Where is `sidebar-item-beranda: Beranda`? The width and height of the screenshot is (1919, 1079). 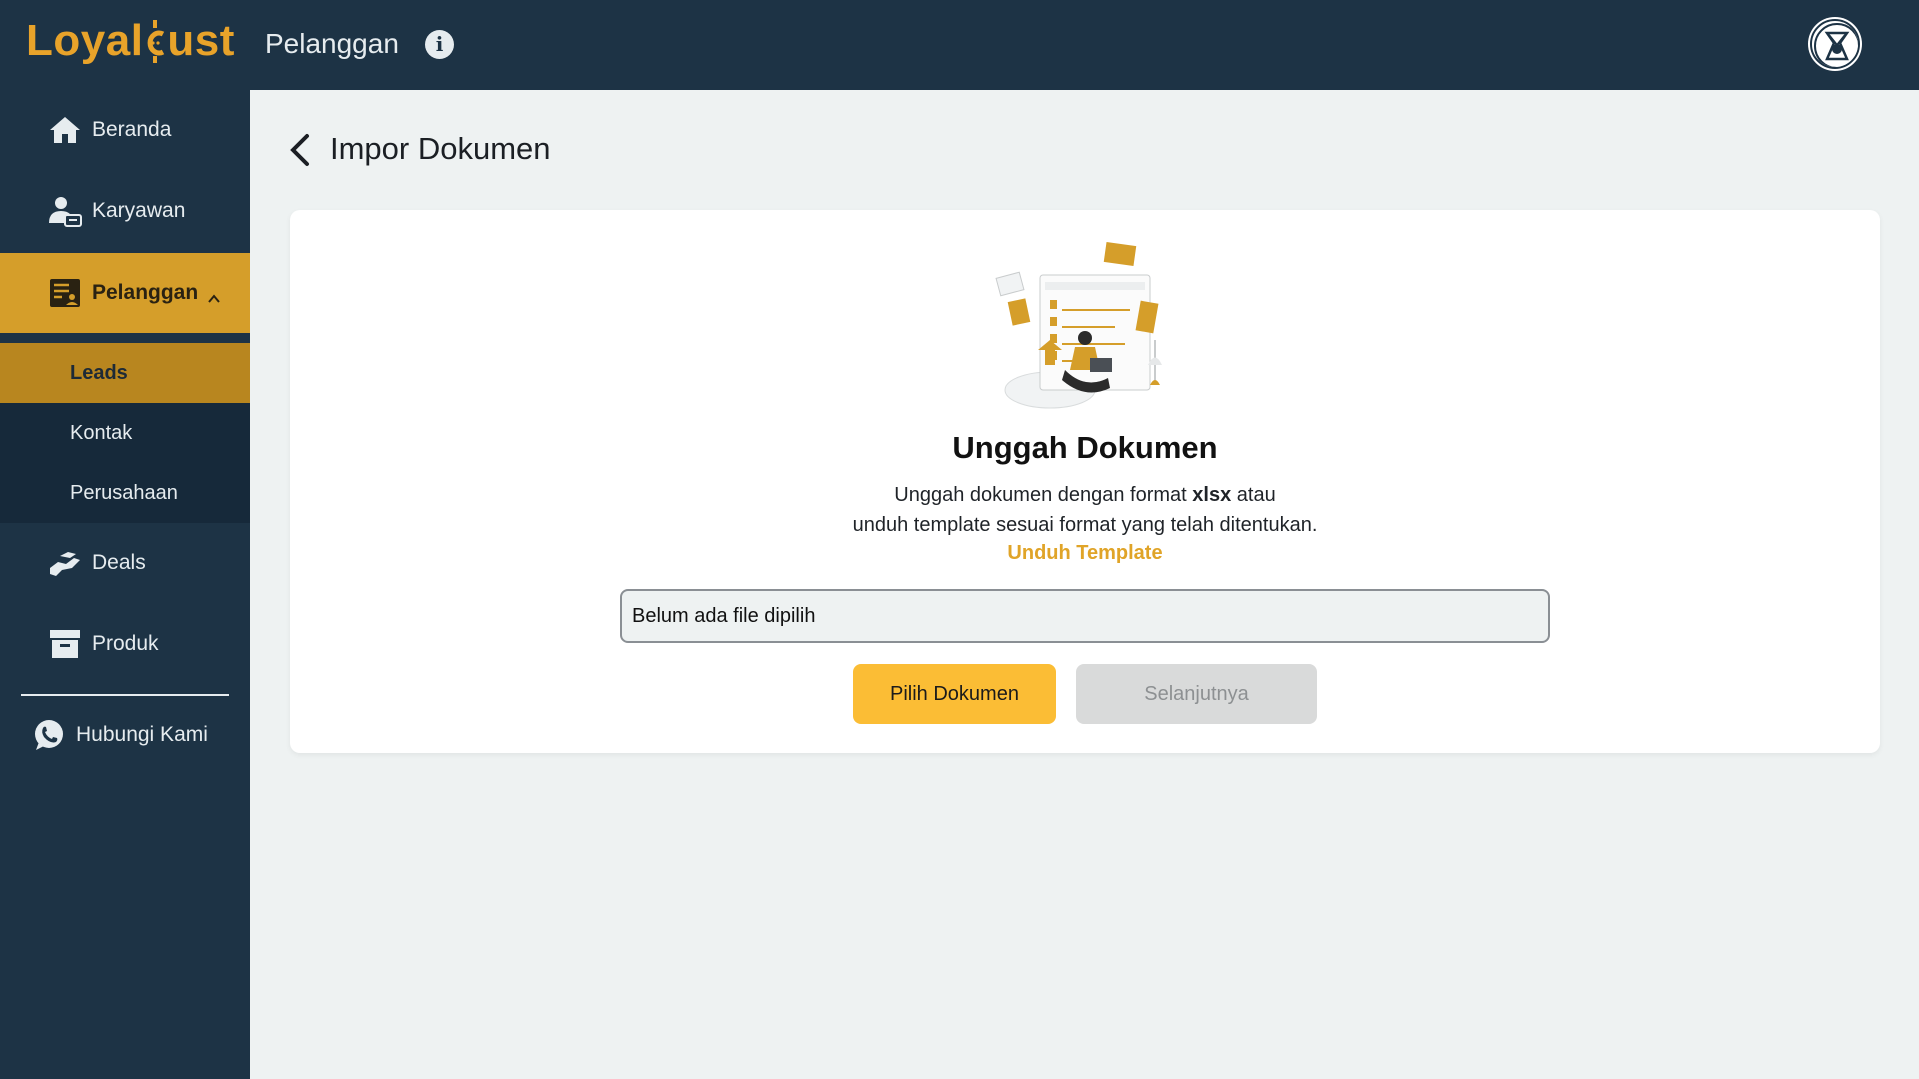 sidebar-item-beranda: Beranda is located at coordinates (125, 130).